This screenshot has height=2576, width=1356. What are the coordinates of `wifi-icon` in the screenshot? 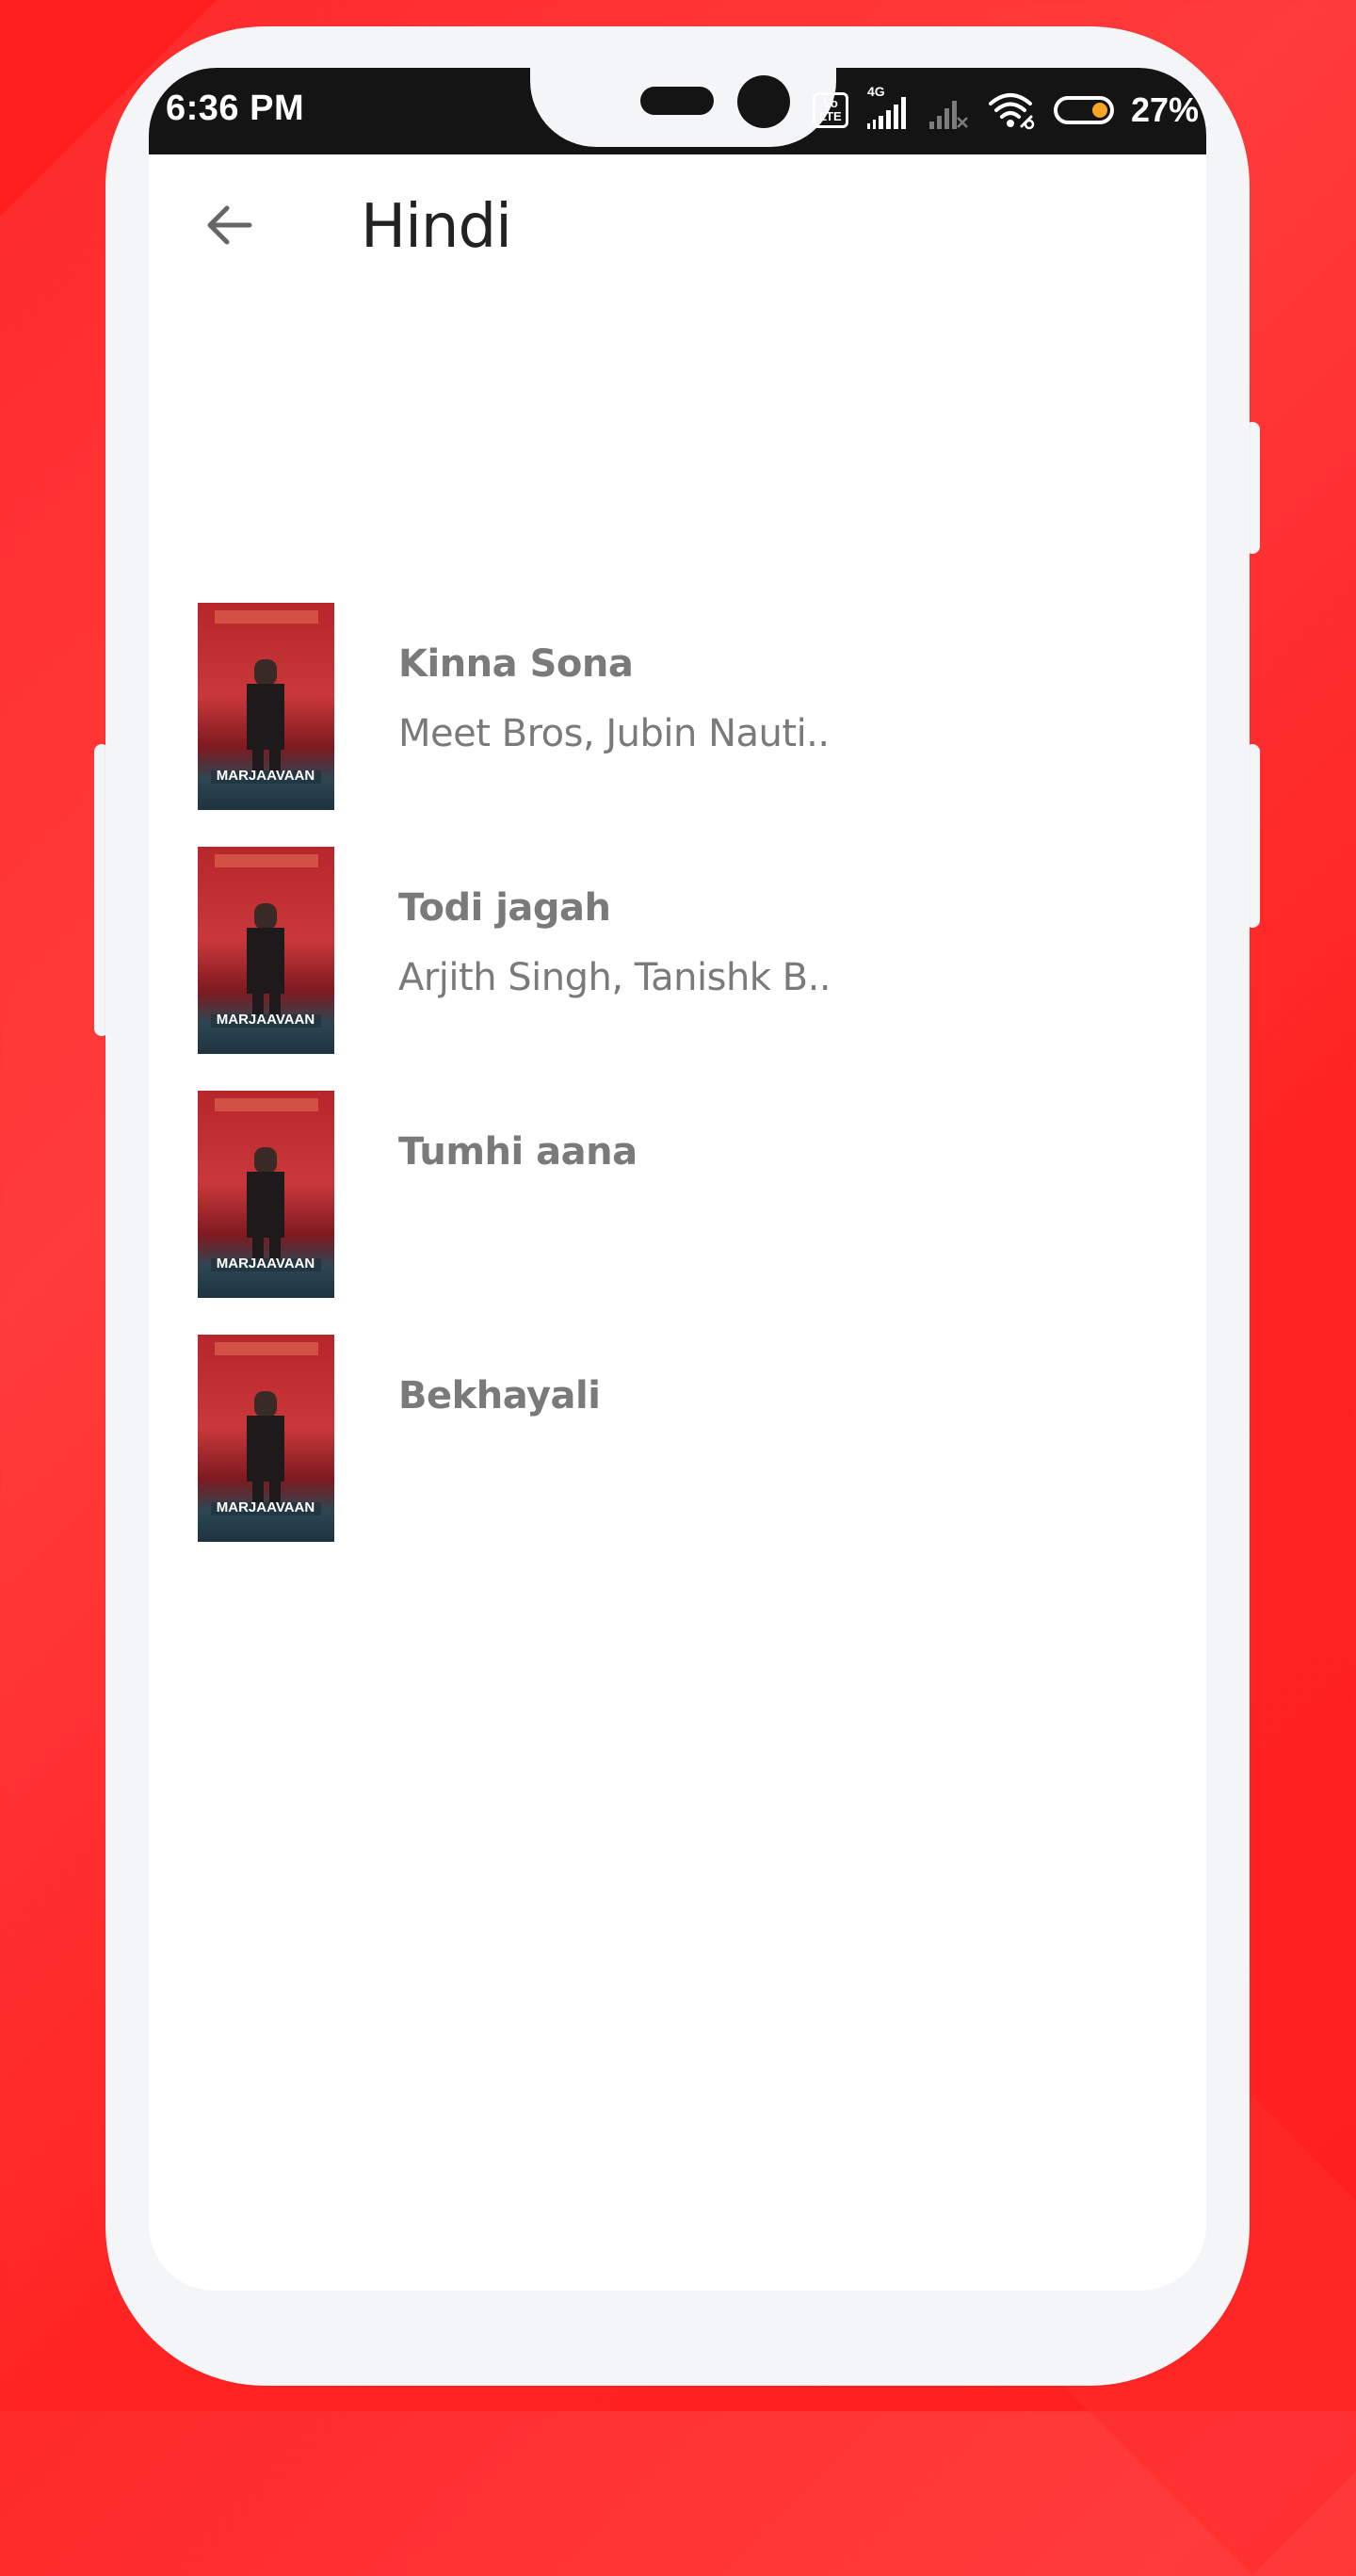 It's located at (1012, 110).